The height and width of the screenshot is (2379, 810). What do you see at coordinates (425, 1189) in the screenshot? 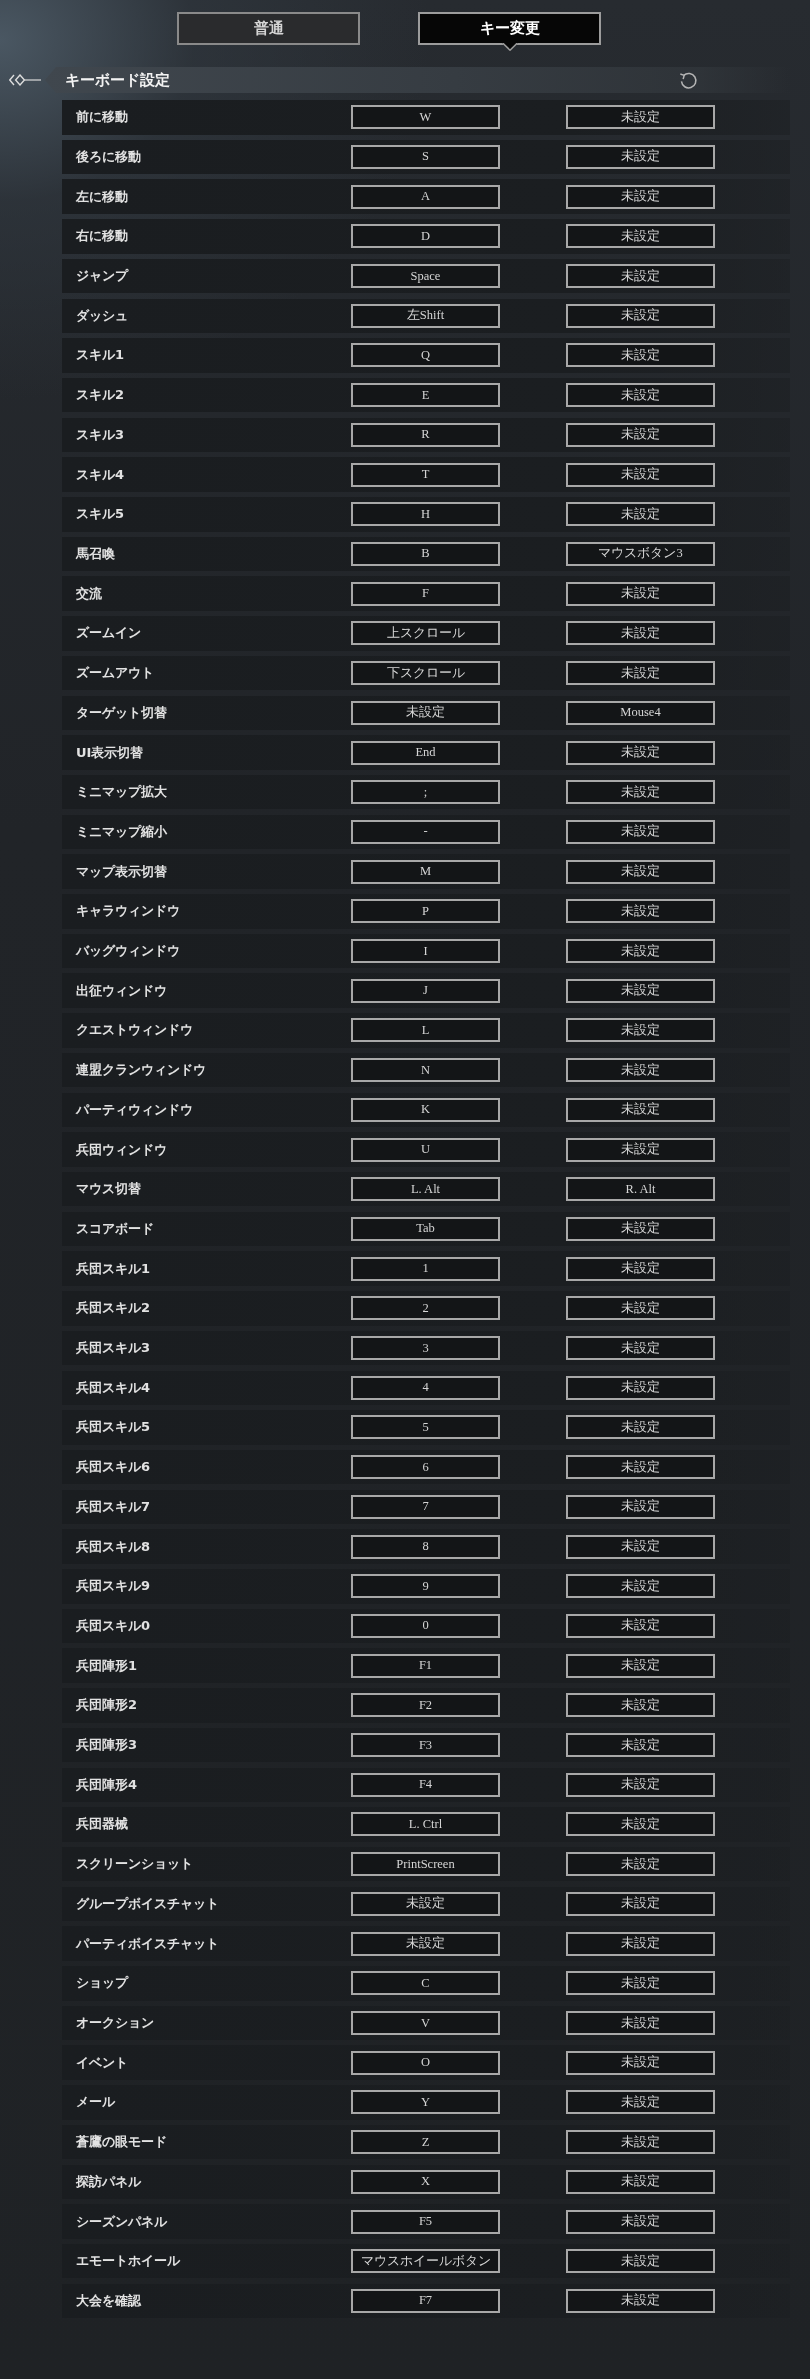
I see `primary-key-button: L. Alt` at bounding box center [425, 1189].